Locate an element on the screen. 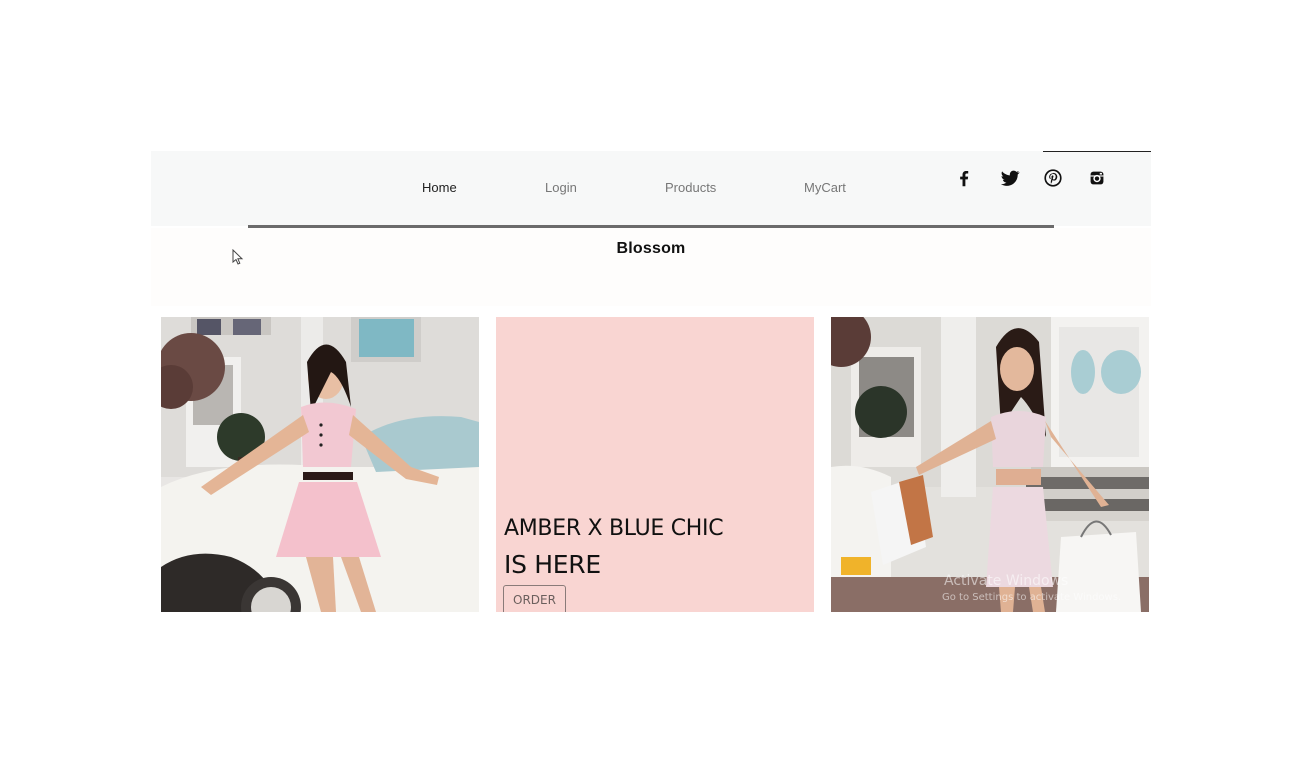 This screenshot has width=1302, height=763. brand-title: Blossom is located at coordinates (651, 248).